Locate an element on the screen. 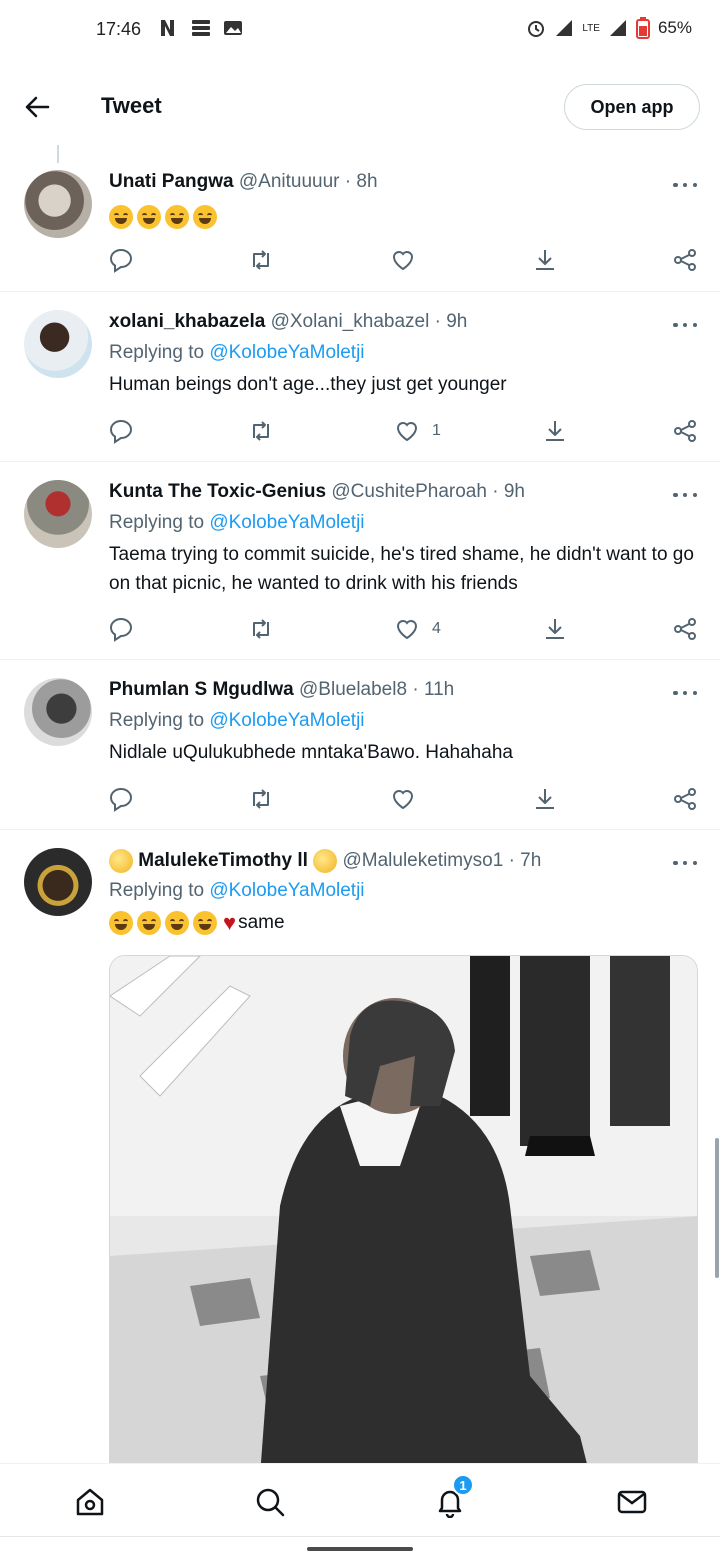 The image size is (720, 1560). author-handle: @Maluleketimyso1 is located at coordinates (422, 860).